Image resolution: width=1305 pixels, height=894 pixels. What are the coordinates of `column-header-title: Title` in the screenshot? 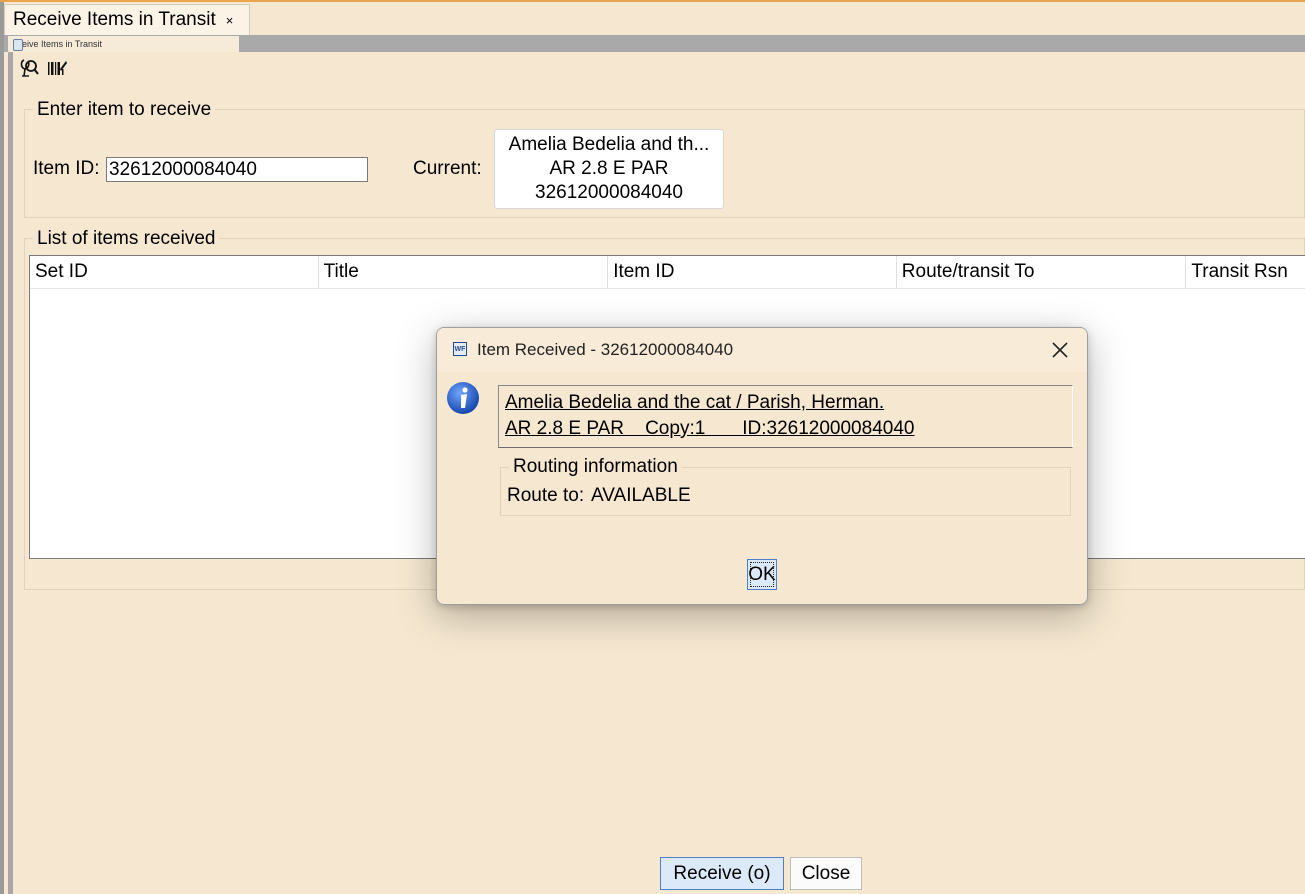 It's located at (464, 272).